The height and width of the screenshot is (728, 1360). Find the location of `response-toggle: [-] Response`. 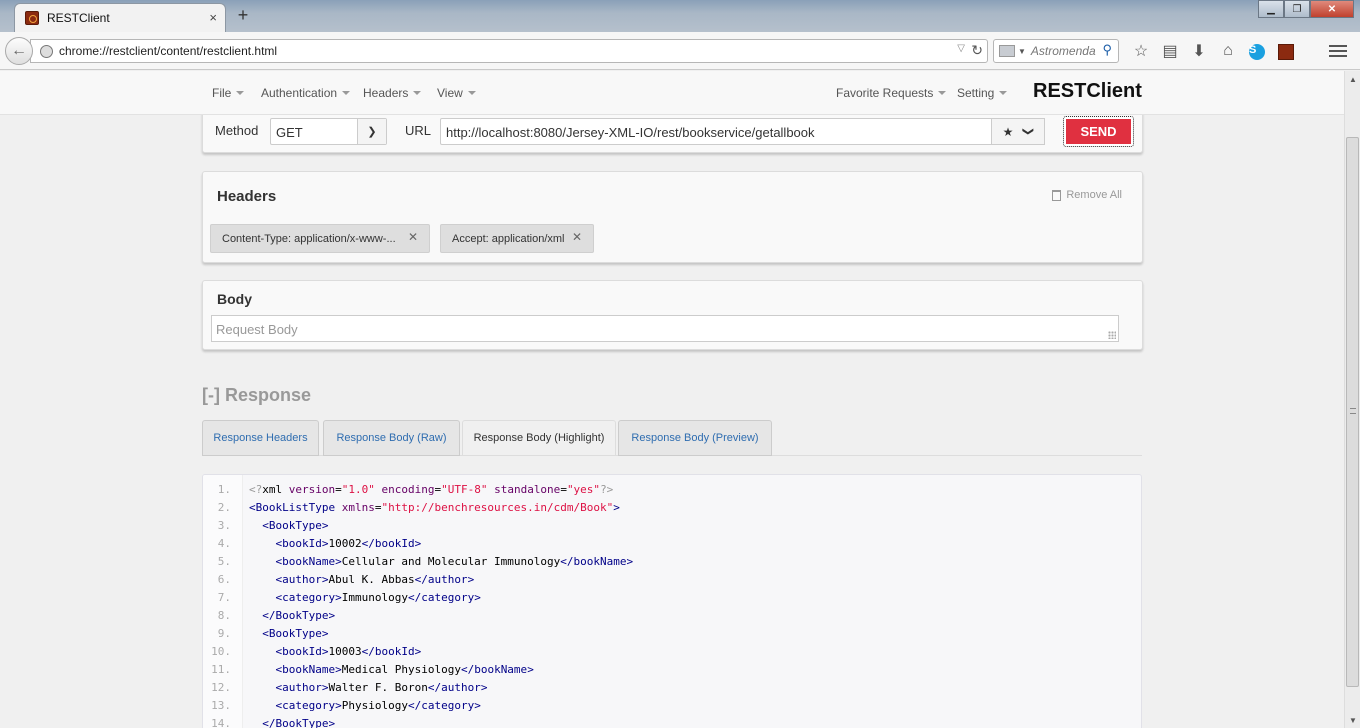

response-toggle: [-] Response is located at coordinates (256, 395).